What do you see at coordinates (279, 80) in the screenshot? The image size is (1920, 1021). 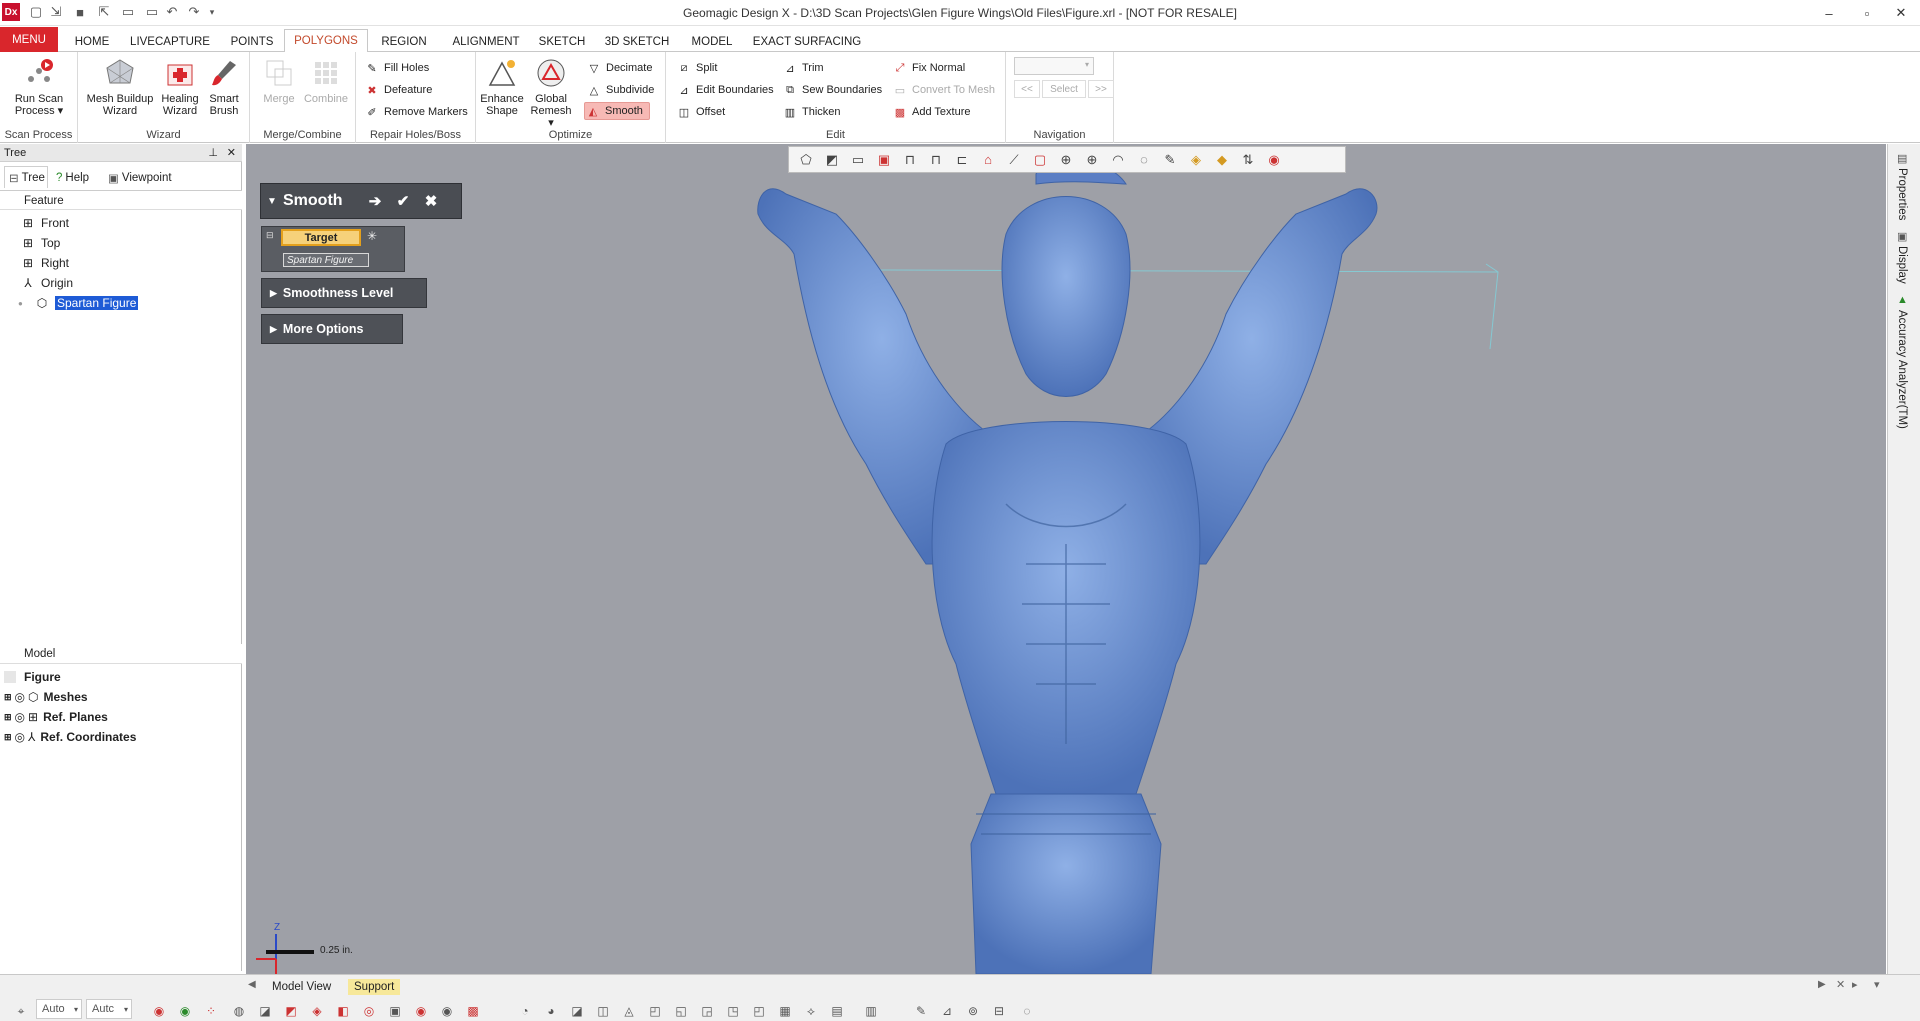 I see `merge-button: Merge` at bounding box center [279, 80].